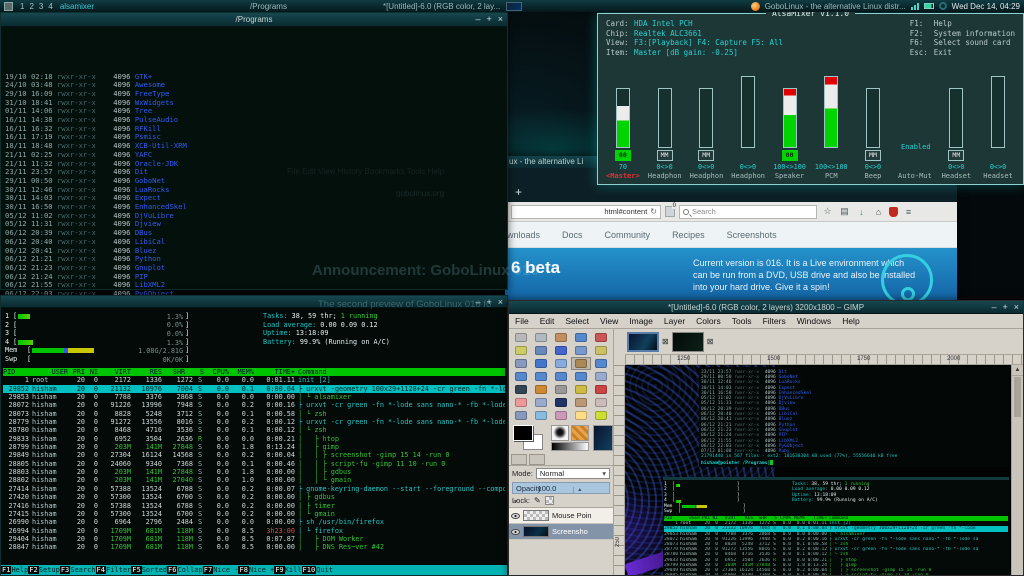 Image resolution: width=1024 pixels, height=576 pixels. I want to click on window-thumbnail, so click(514, 6).